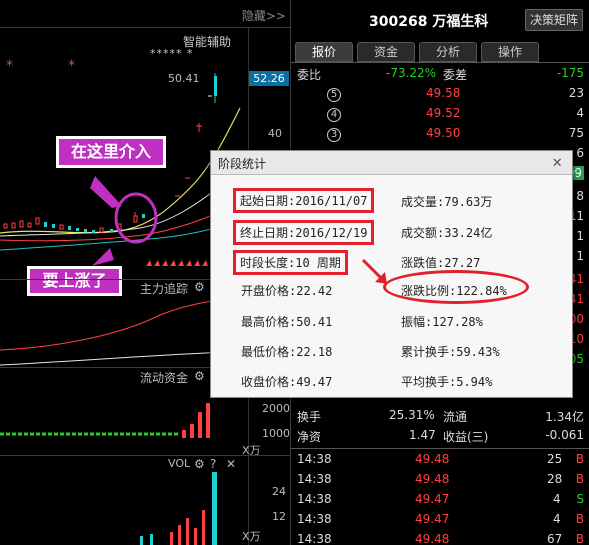 The height and width of the screenshot is (545, 589). Describe the element at coordinates (287, 352) in the screenshot. I see `low-price: 最低价格:22.18` at that location.